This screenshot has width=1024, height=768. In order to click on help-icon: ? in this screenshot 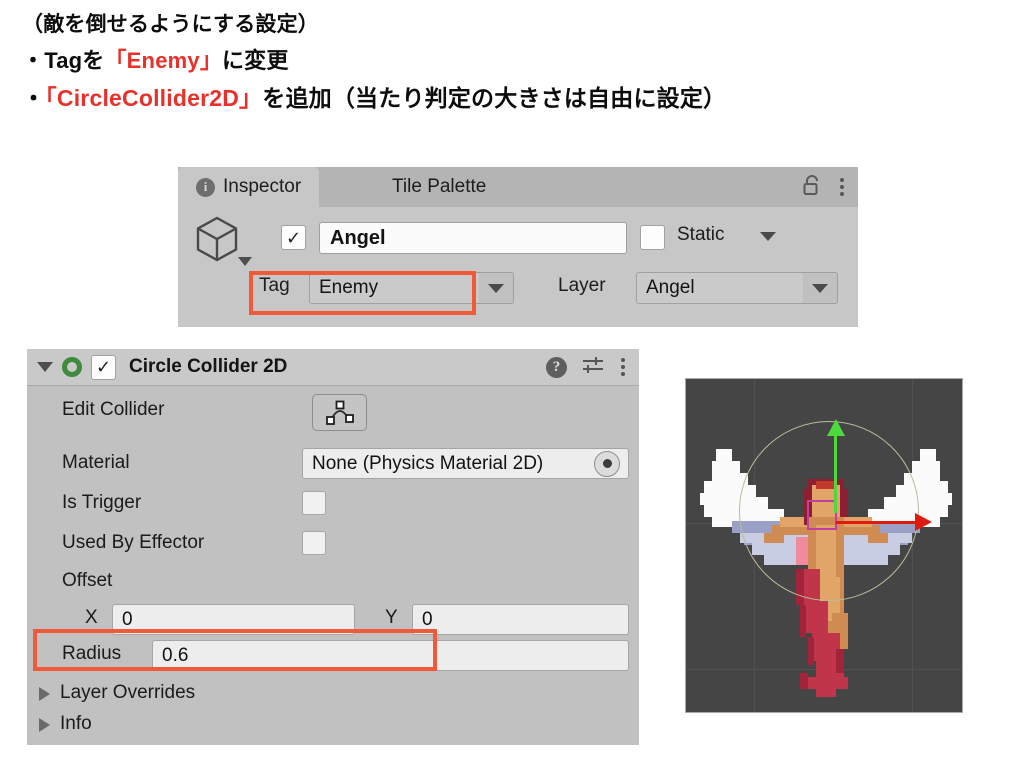, I will do `click(556, 367)`.